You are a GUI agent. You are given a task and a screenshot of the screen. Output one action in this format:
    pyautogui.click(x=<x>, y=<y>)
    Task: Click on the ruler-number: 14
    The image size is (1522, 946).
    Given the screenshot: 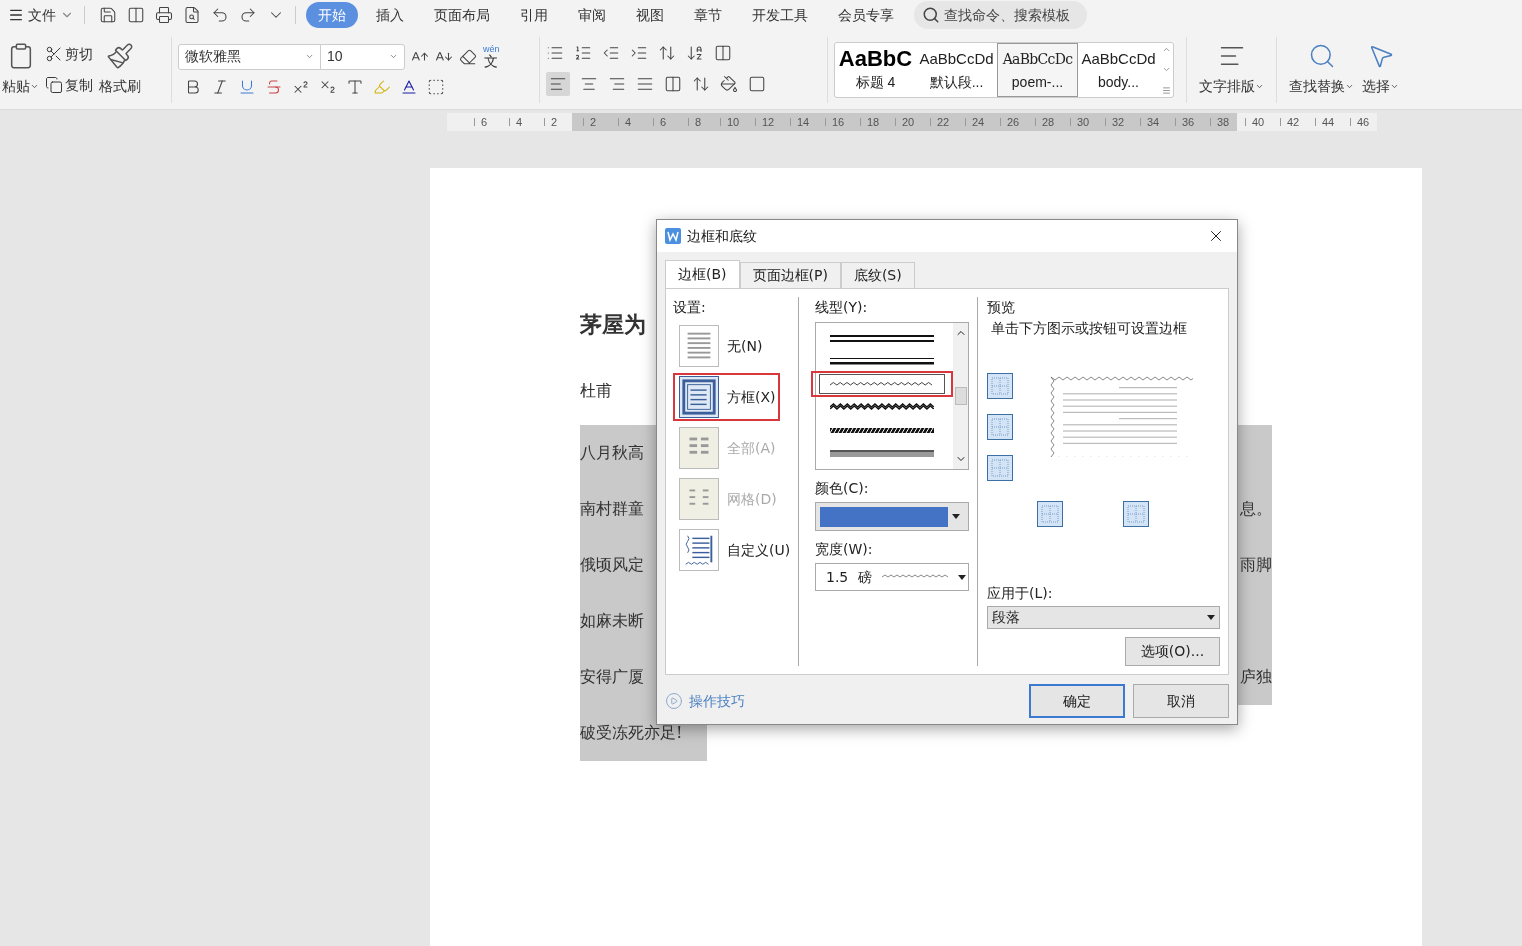 What is the action you would take?
    pyautogui.click(x=803, y=122)
    